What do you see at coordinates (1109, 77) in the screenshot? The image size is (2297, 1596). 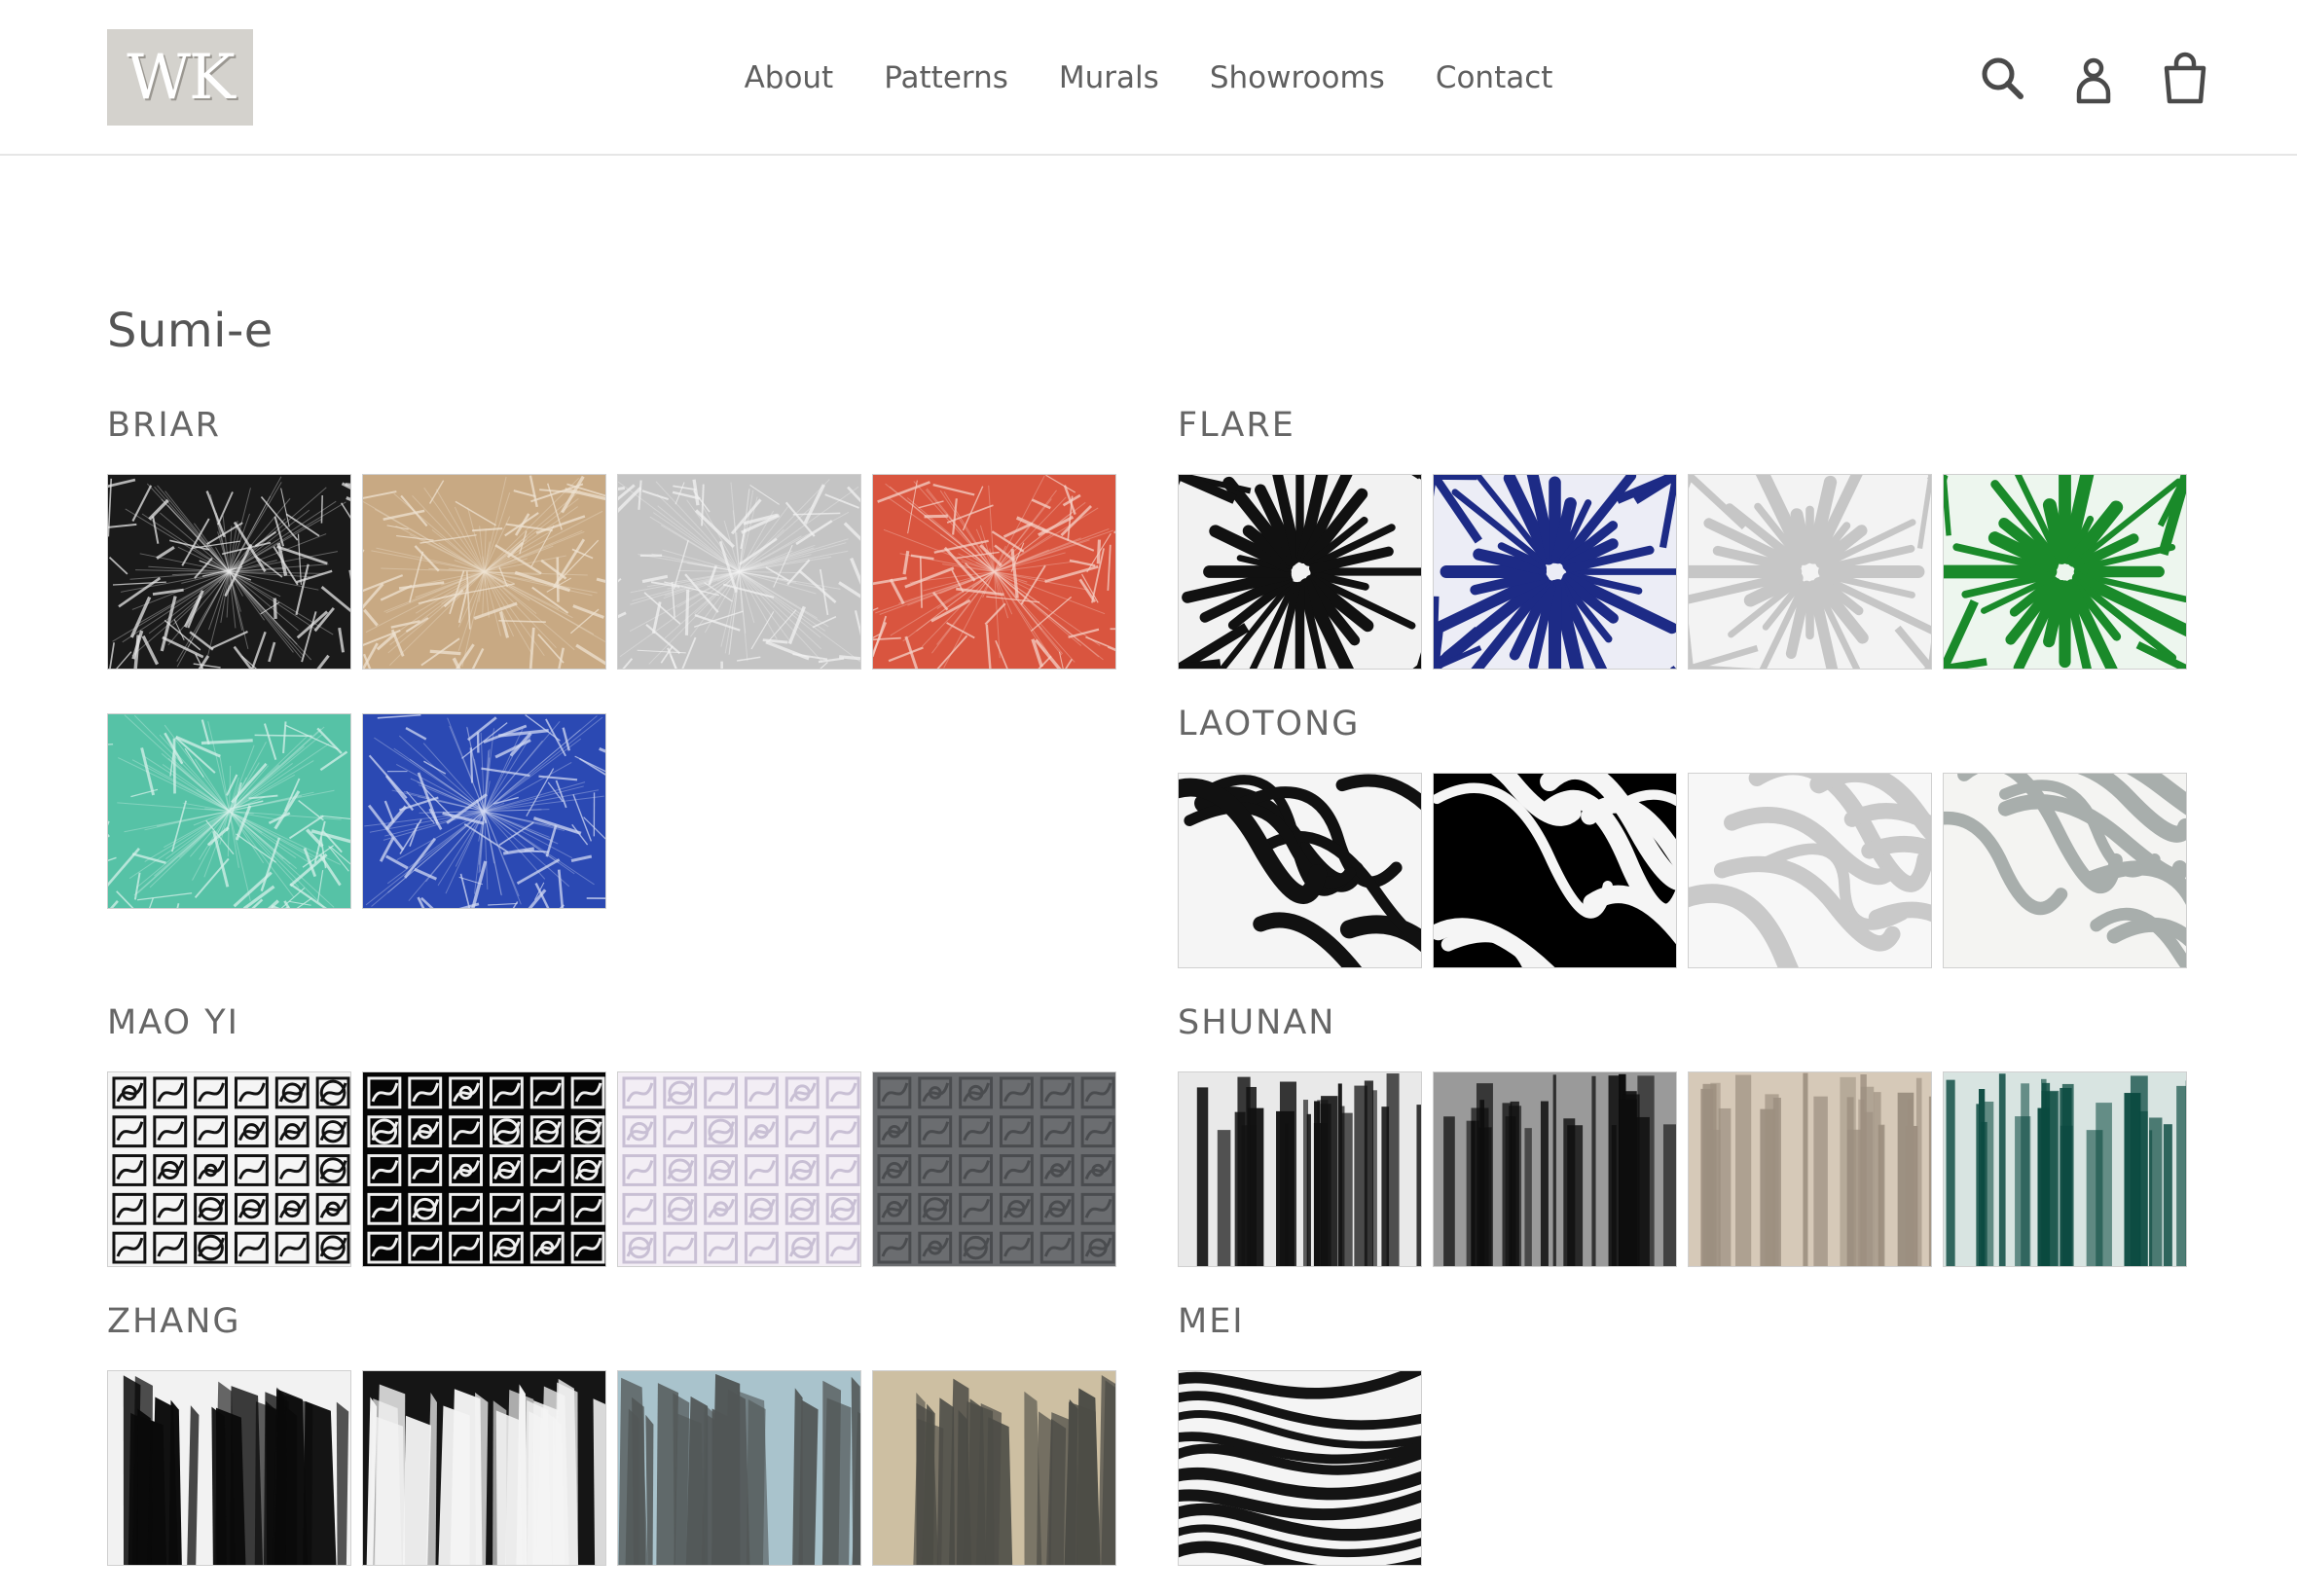 I see `nav-murals: Murals` at bounding box center [1109, 77].